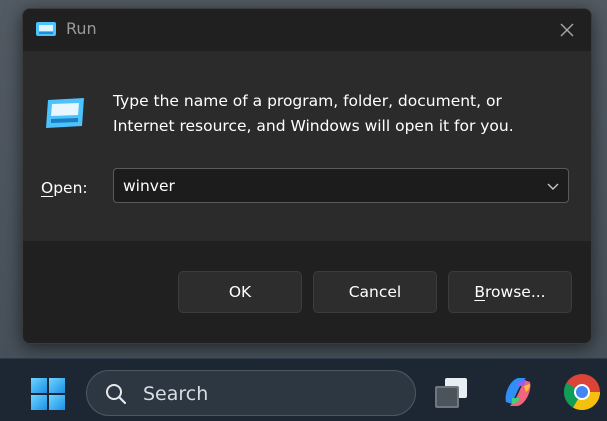 Image resolution: width=607 pixels, height=421 pixels. Describe the element at coordinates (307, 30) in the screenshot. I see `title-bar: Run` at that location.